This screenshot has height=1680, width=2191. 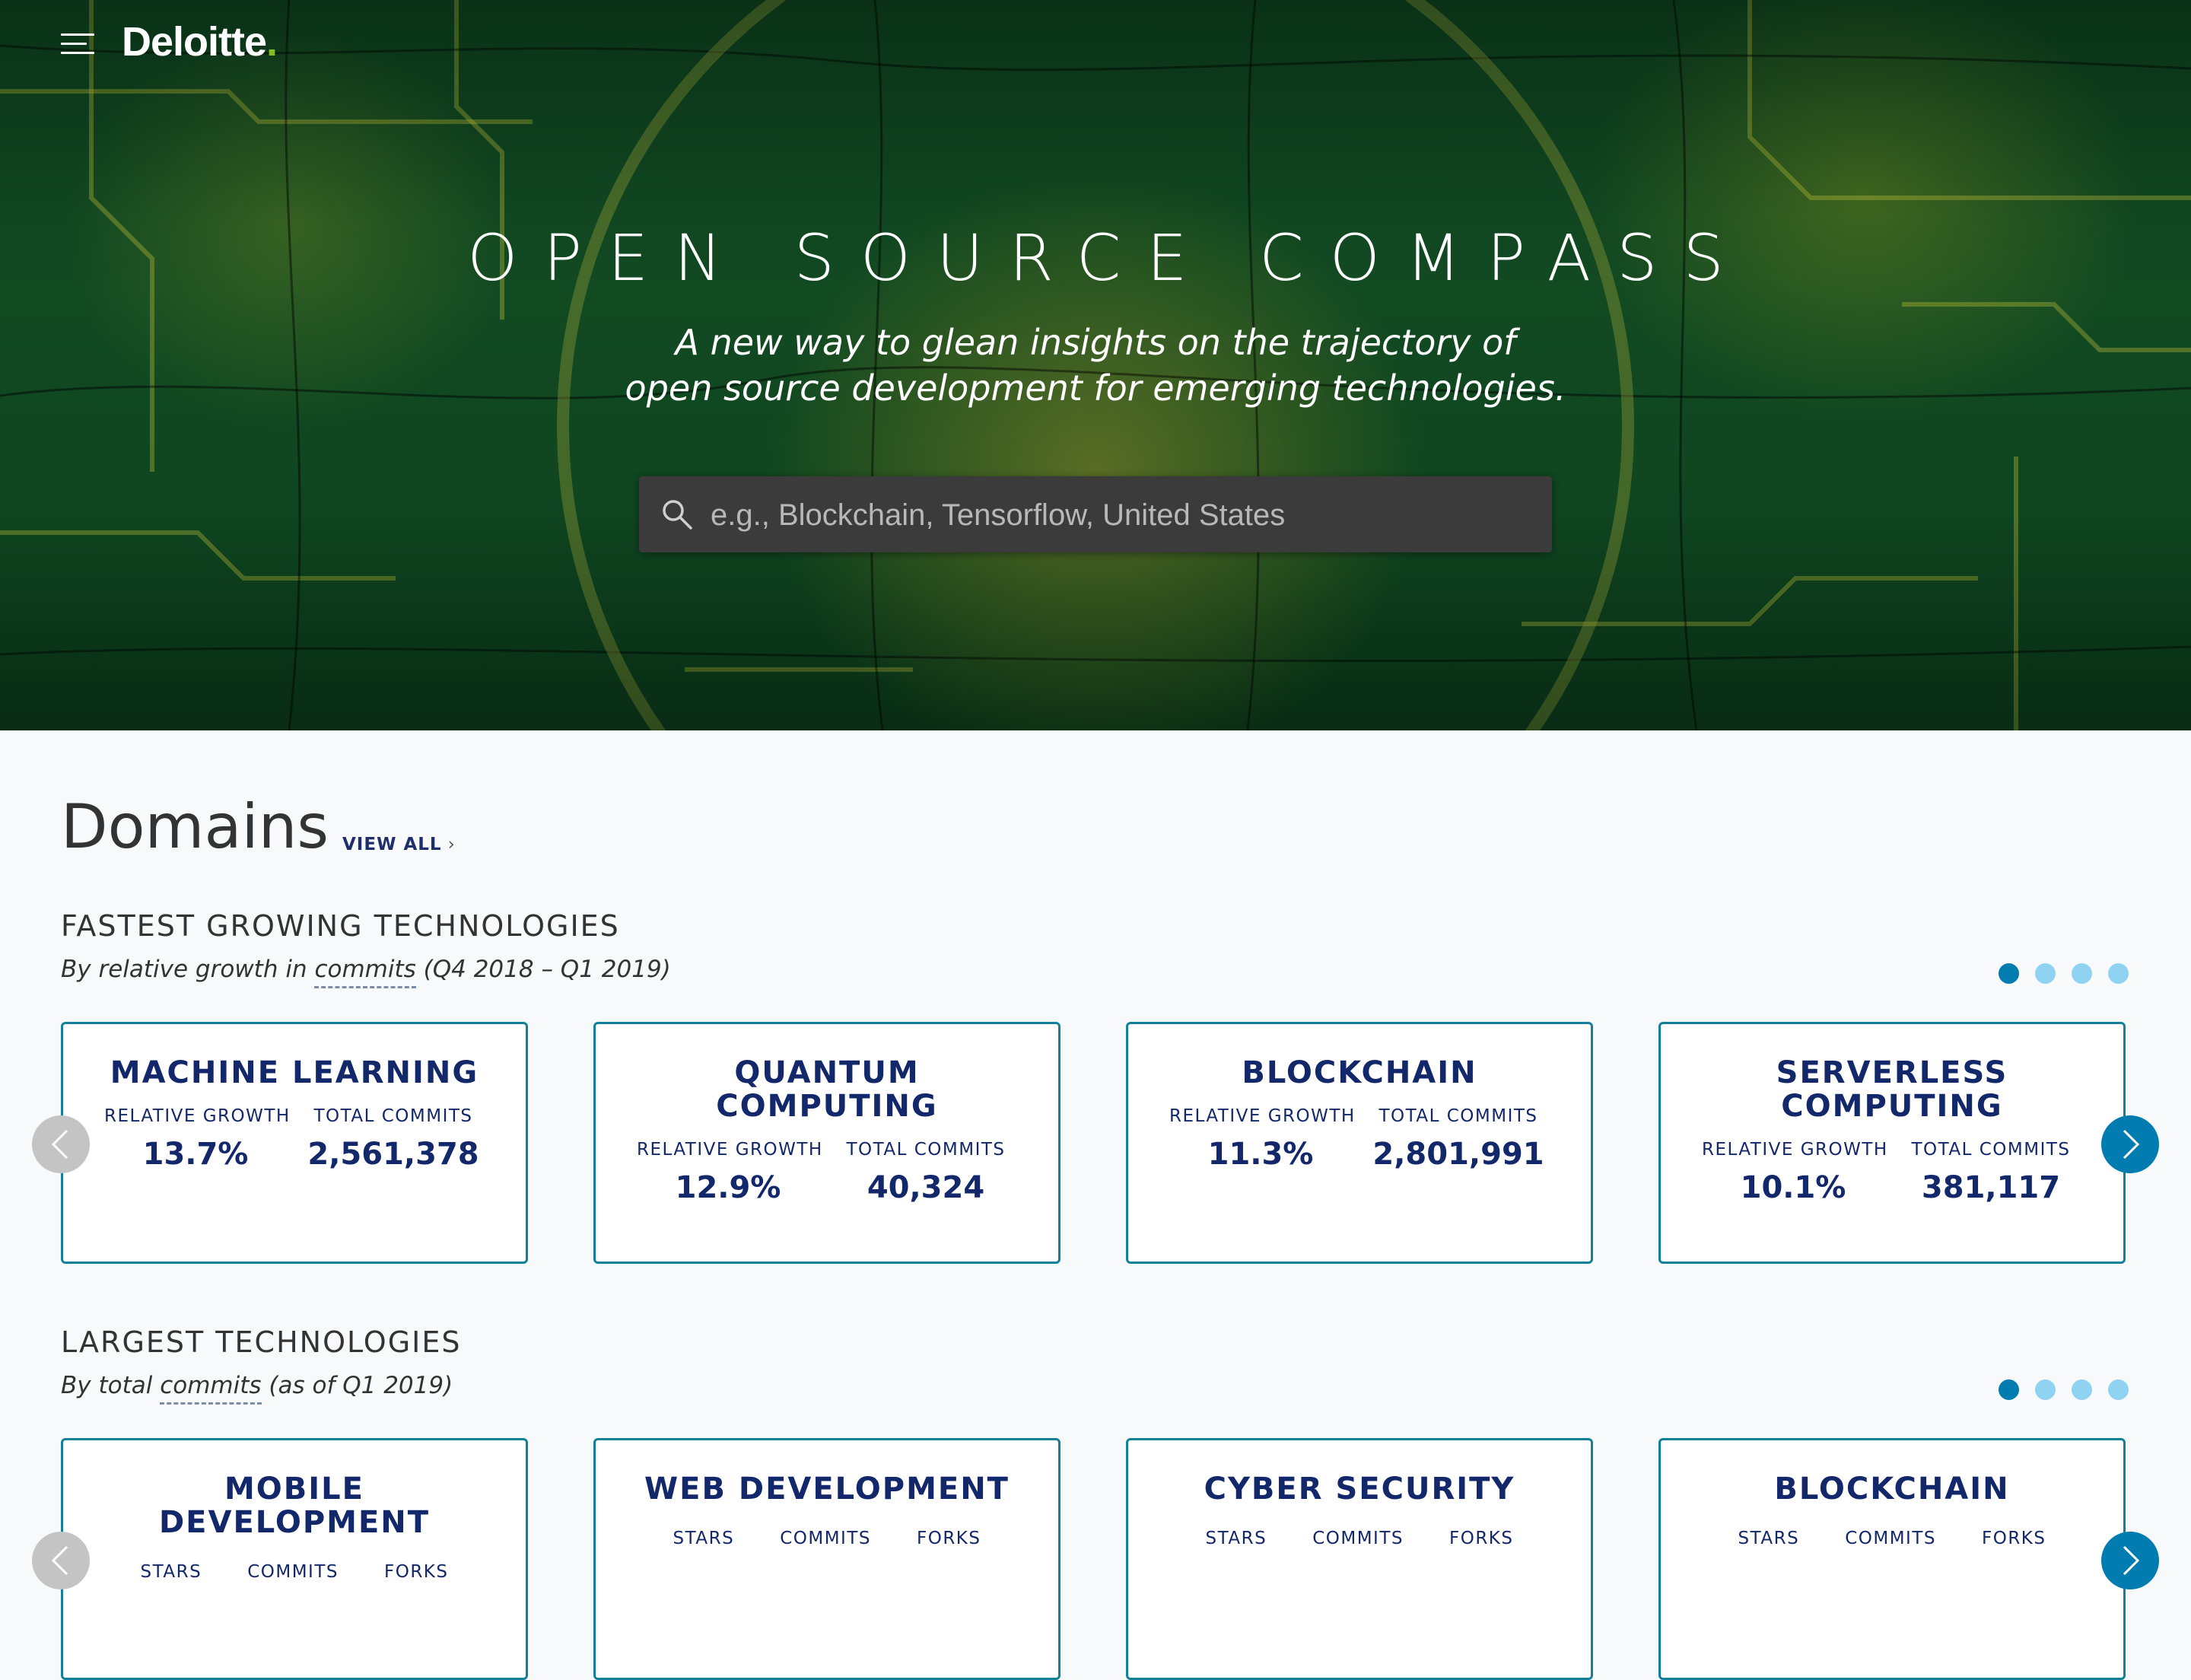 What do you see at coordinates (827, 1559) in the screenshot?
I see `tech-card-web-development: WEB DEVELOPMENT STARS COMMITS FORKS` at bounding box center [827, 1559].